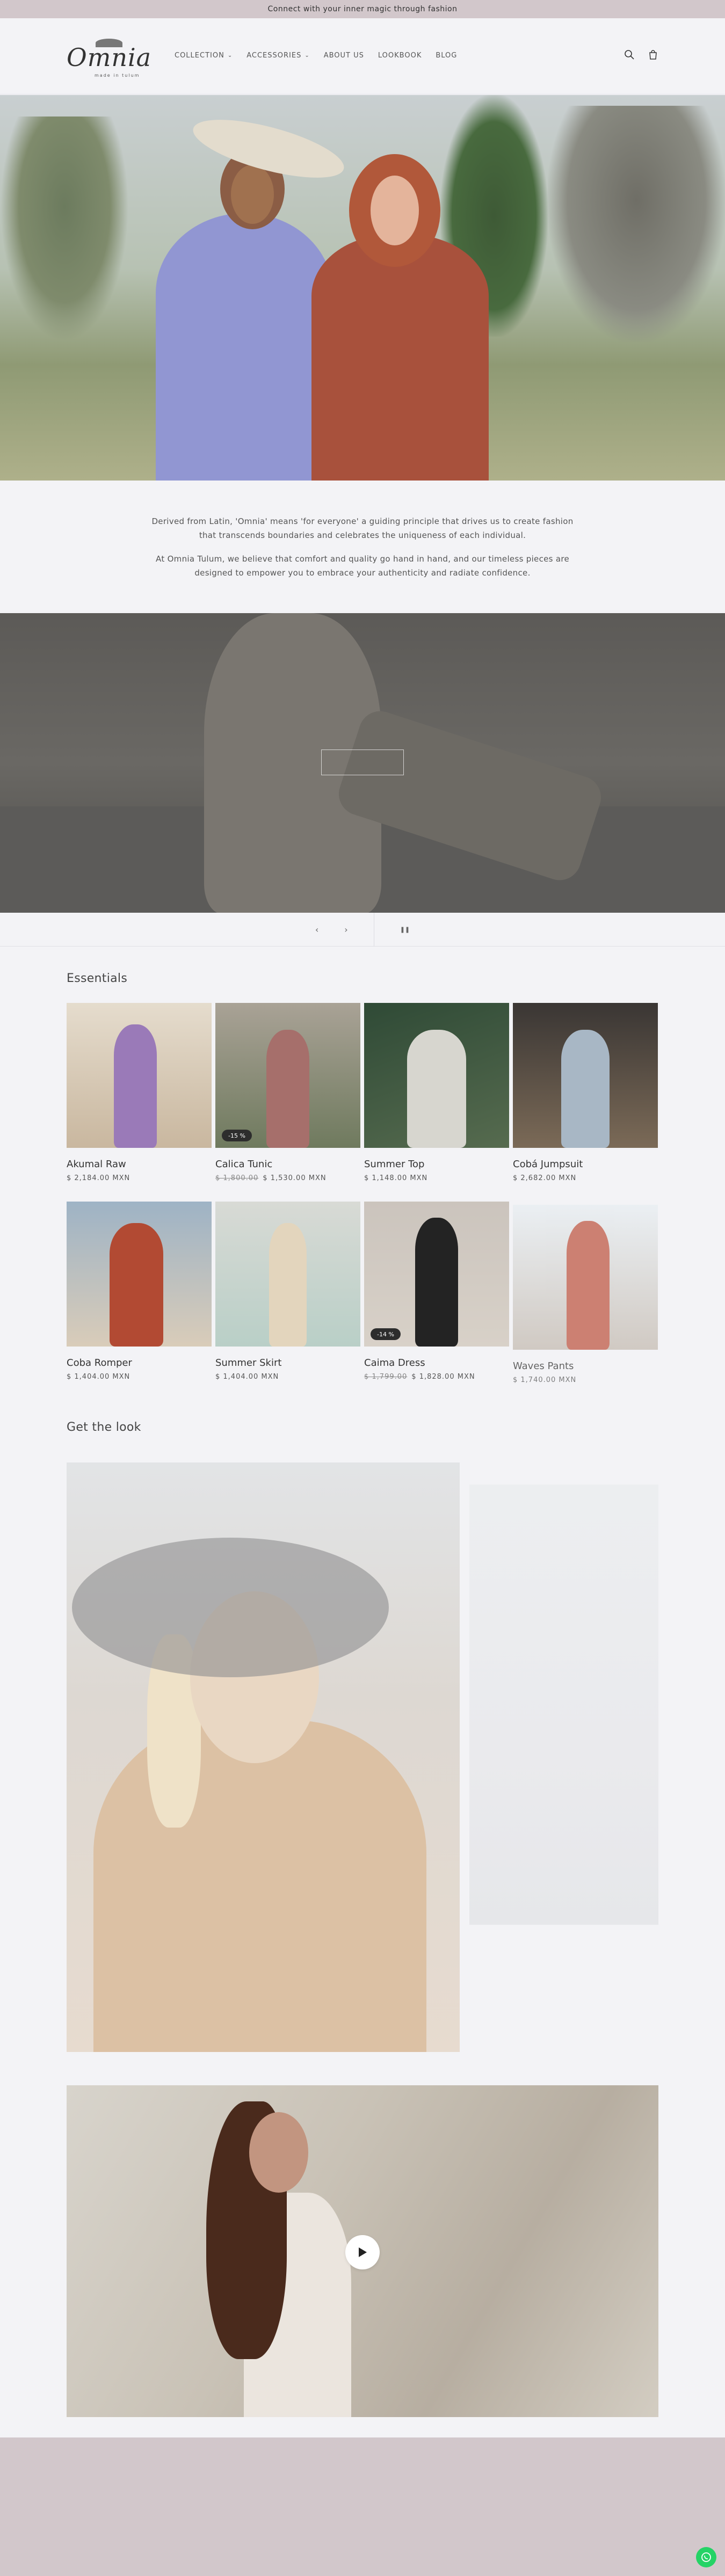 The image size is (725, 2576). Describe the element at coordinates (344, 56) in the screenshot. I see `nav-item-about: ABOUT US` at that location.